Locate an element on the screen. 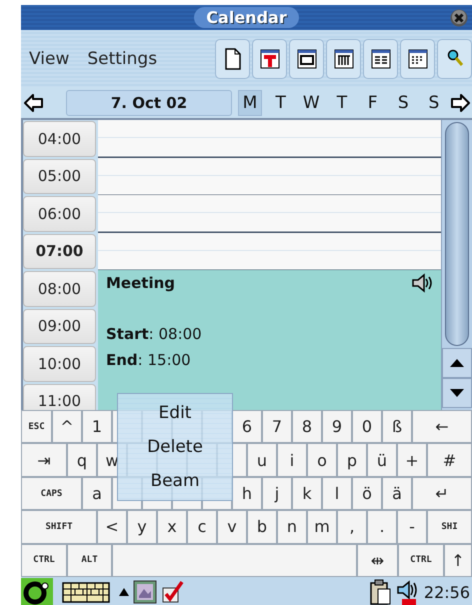 The width and height of the screenshot is (472, 605). key: 1 is located at coordinates (97, 427).